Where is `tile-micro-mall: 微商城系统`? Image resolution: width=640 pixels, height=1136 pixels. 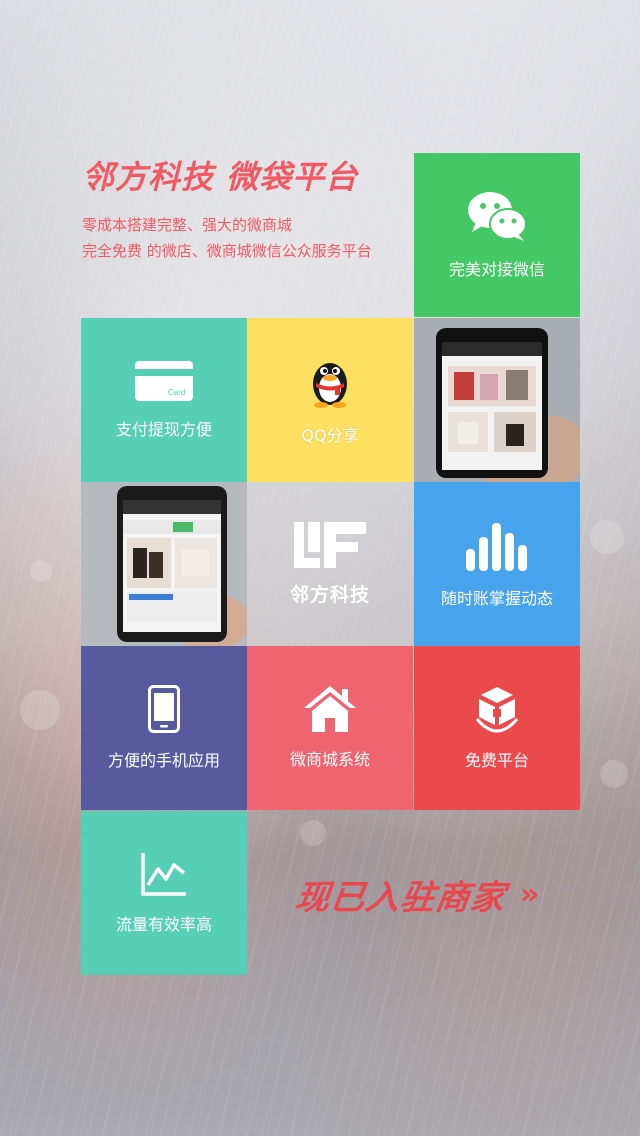
tile-micro-mall: 微商城系统 is located at coordinates (330, 728).